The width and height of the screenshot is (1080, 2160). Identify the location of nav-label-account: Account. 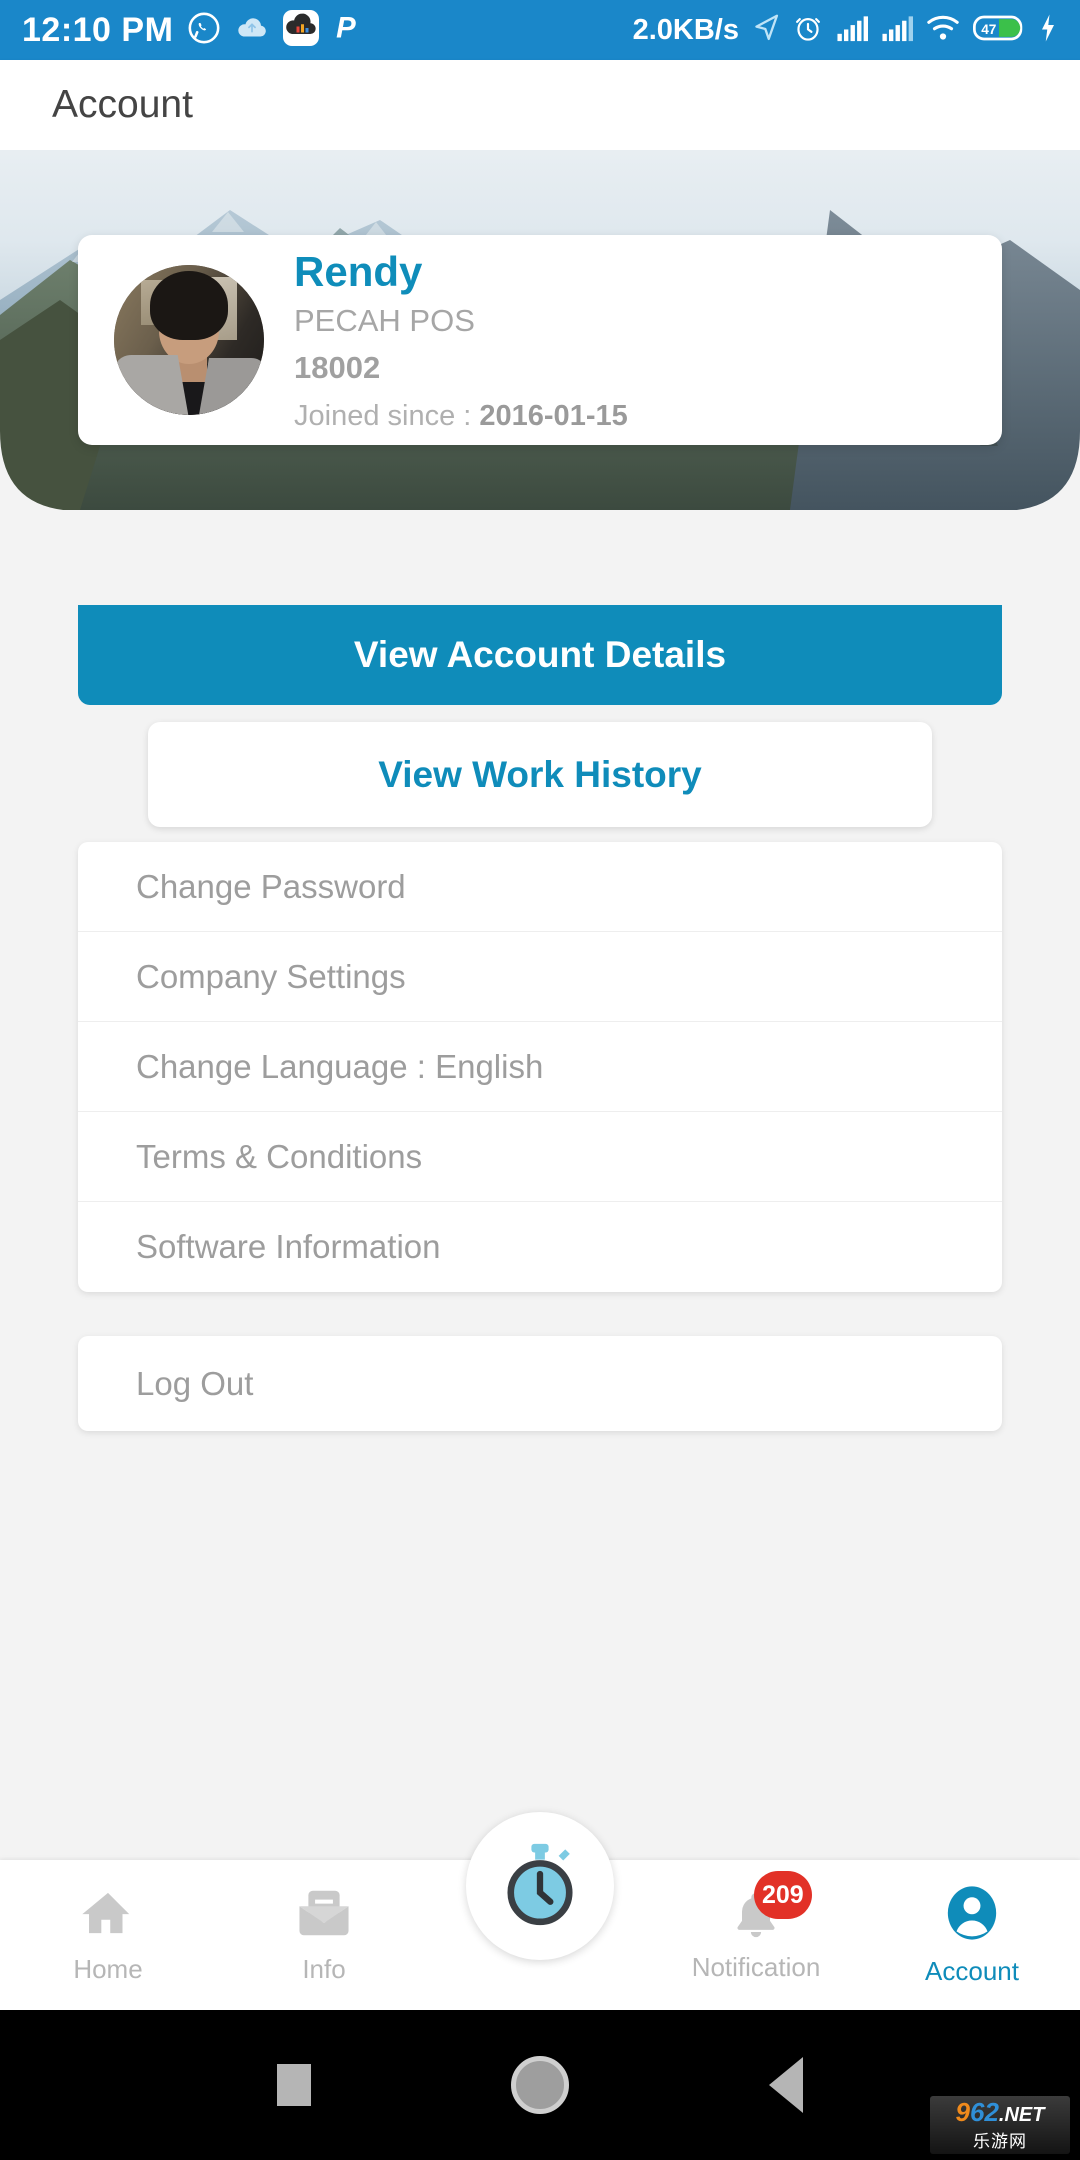
(972, 1970).